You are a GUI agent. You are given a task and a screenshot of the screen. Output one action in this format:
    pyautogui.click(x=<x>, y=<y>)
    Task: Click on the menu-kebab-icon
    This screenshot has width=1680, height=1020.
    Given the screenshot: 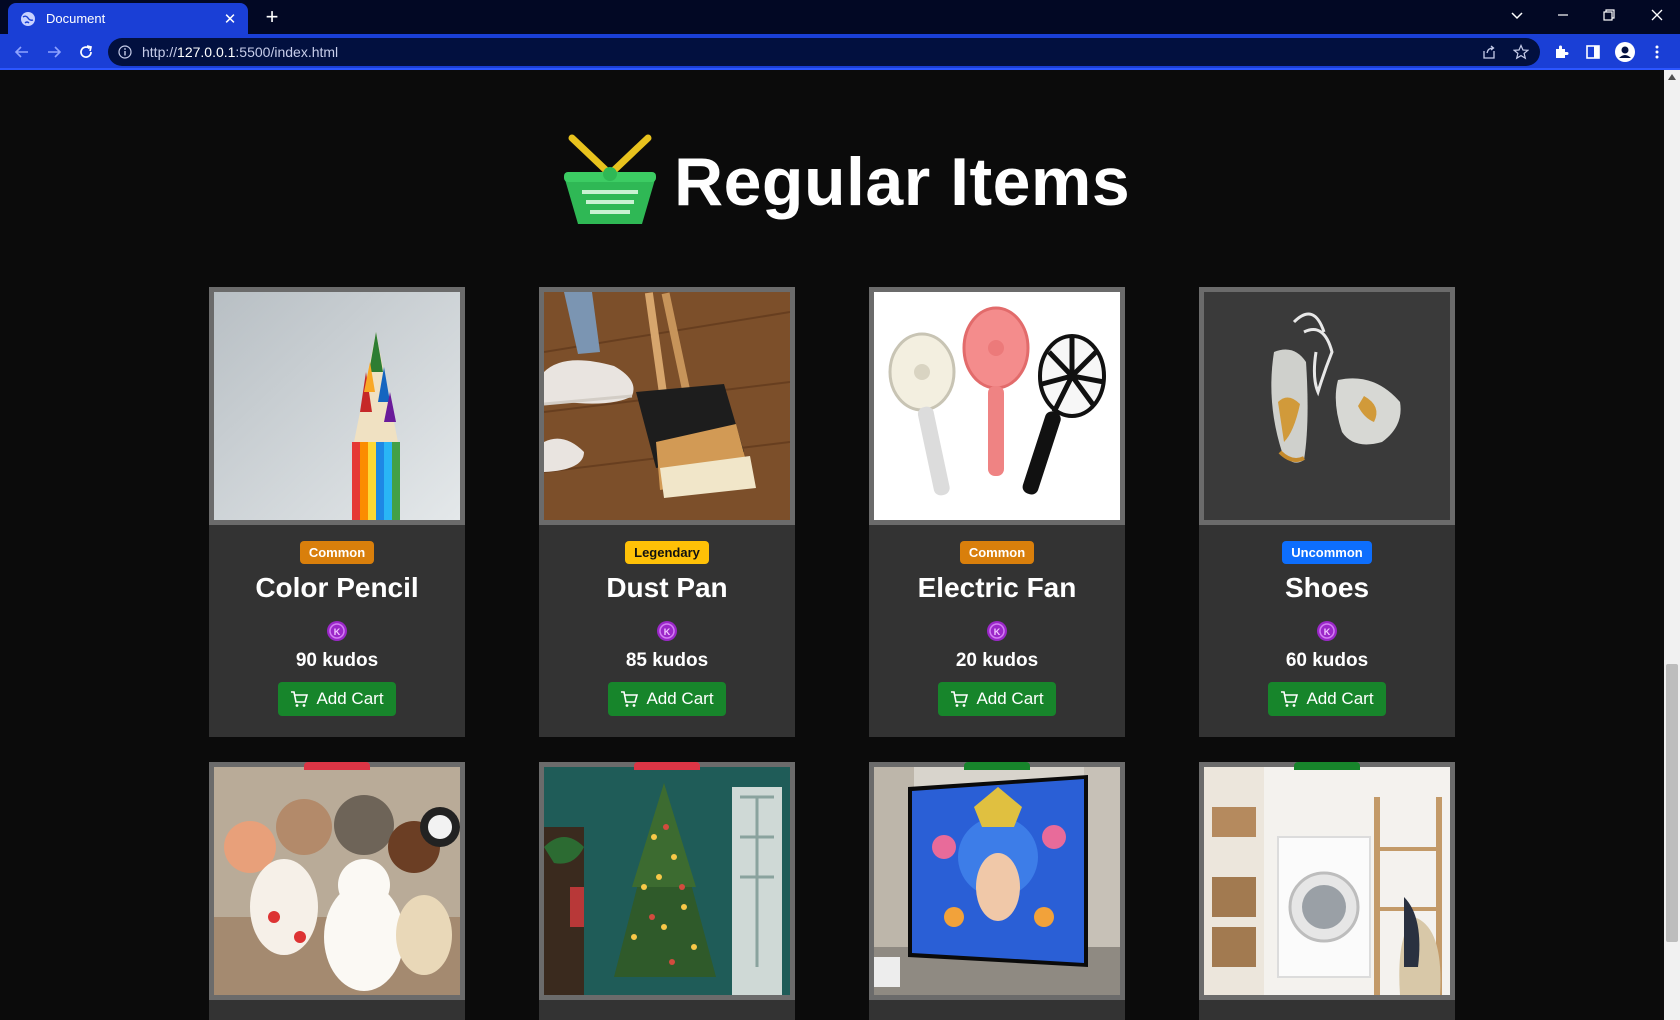 What is the action you would take?
    pyautogui.click(x=1657, y=52)
    